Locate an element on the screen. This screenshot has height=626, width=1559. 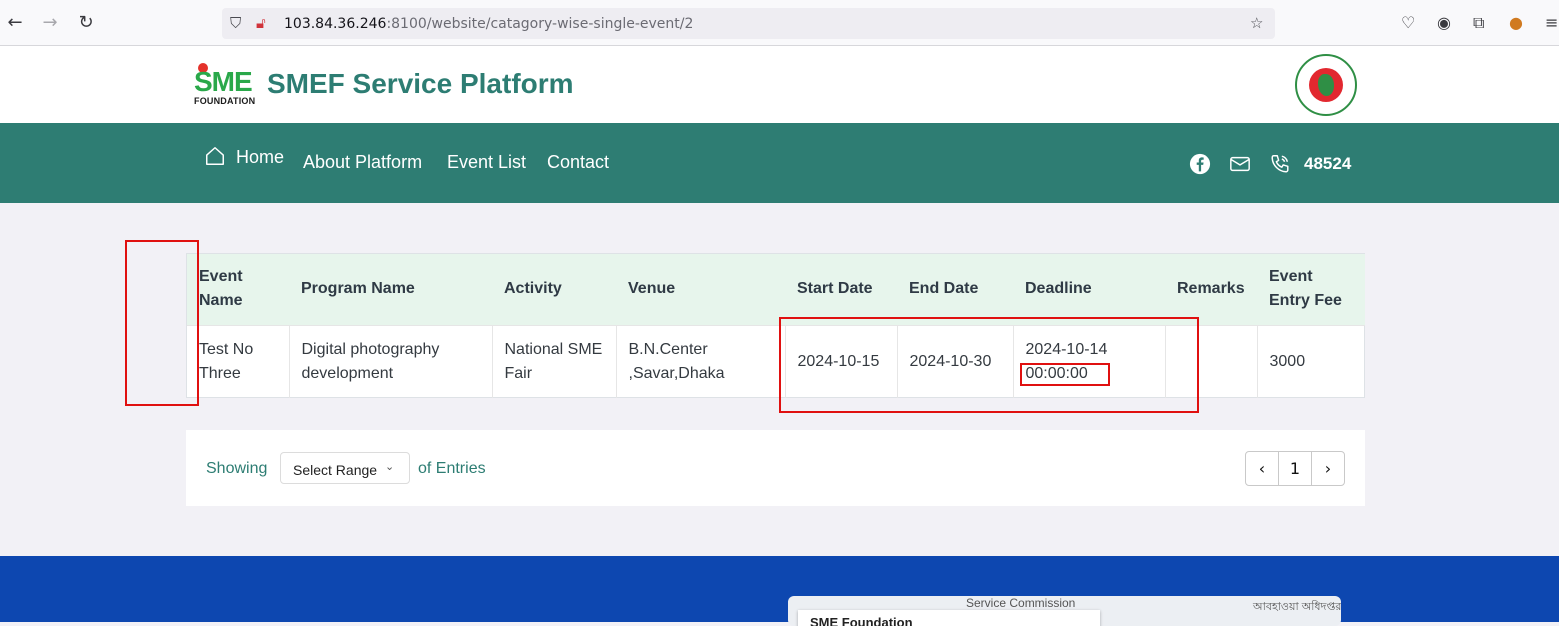
phone-icon is located at coordinates (1280, 164).